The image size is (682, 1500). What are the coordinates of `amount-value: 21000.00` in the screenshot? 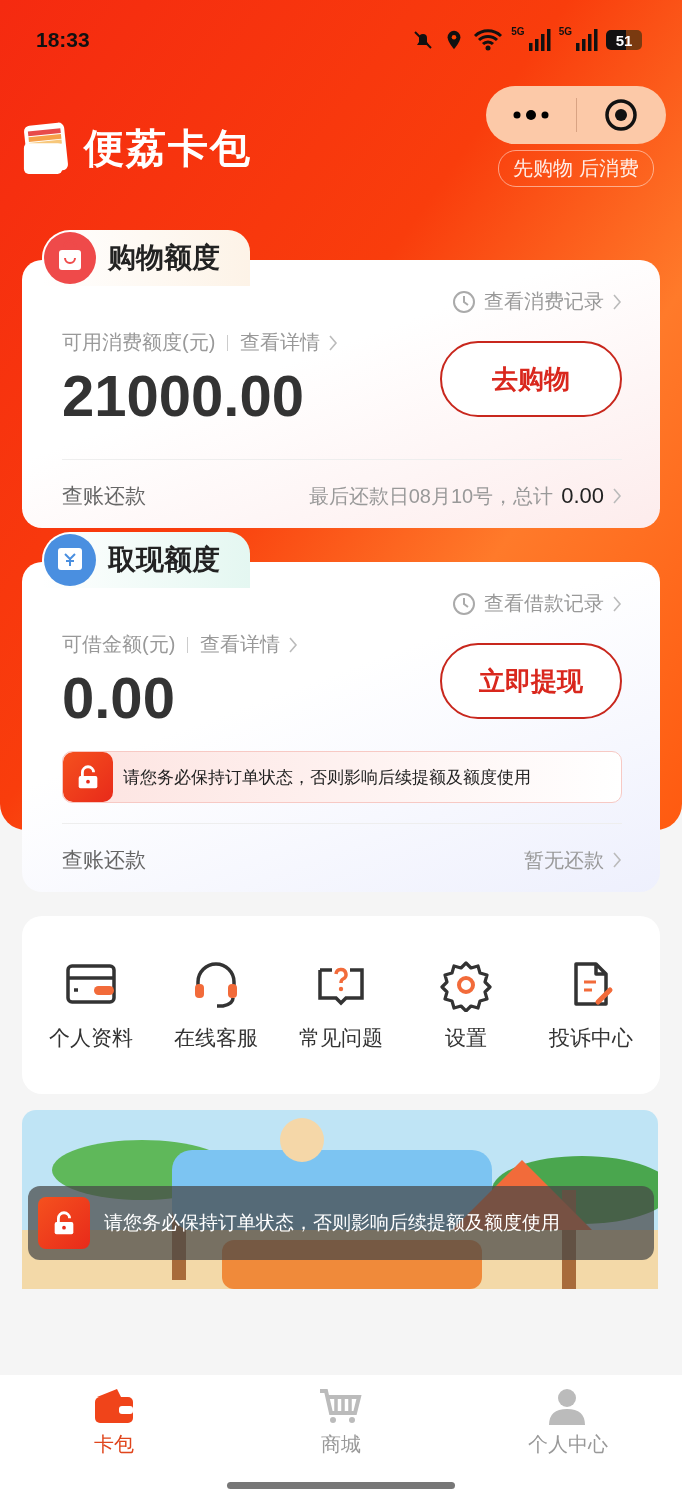 It's located at (183, 395).